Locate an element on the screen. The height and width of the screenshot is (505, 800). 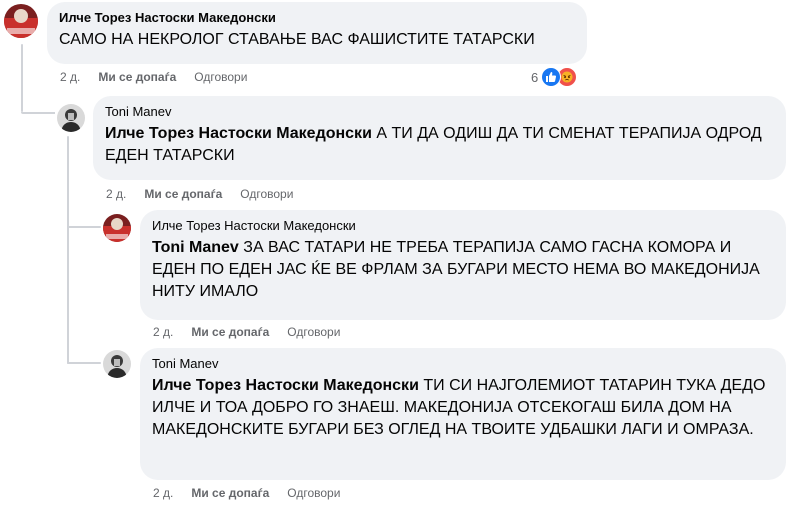
reaction-summary: 6 is located at coordinates (554, 77).